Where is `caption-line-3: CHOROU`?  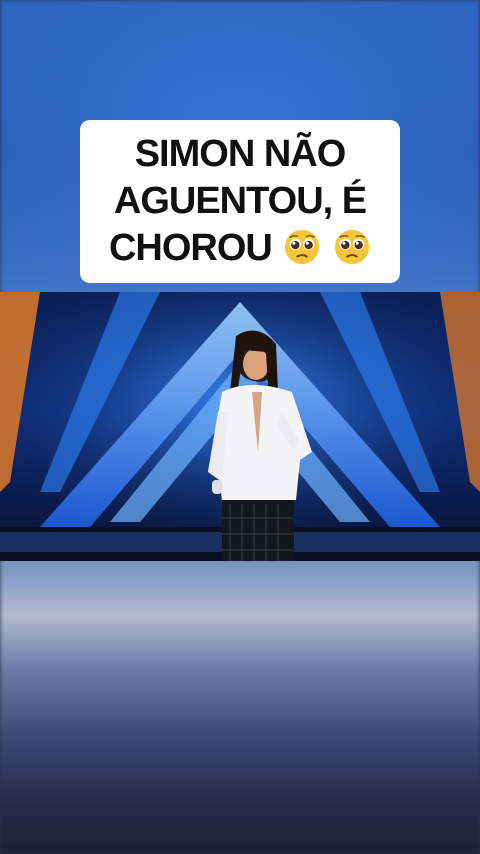 caption-line-3: CHOROU is located at coordinates (190, 248).